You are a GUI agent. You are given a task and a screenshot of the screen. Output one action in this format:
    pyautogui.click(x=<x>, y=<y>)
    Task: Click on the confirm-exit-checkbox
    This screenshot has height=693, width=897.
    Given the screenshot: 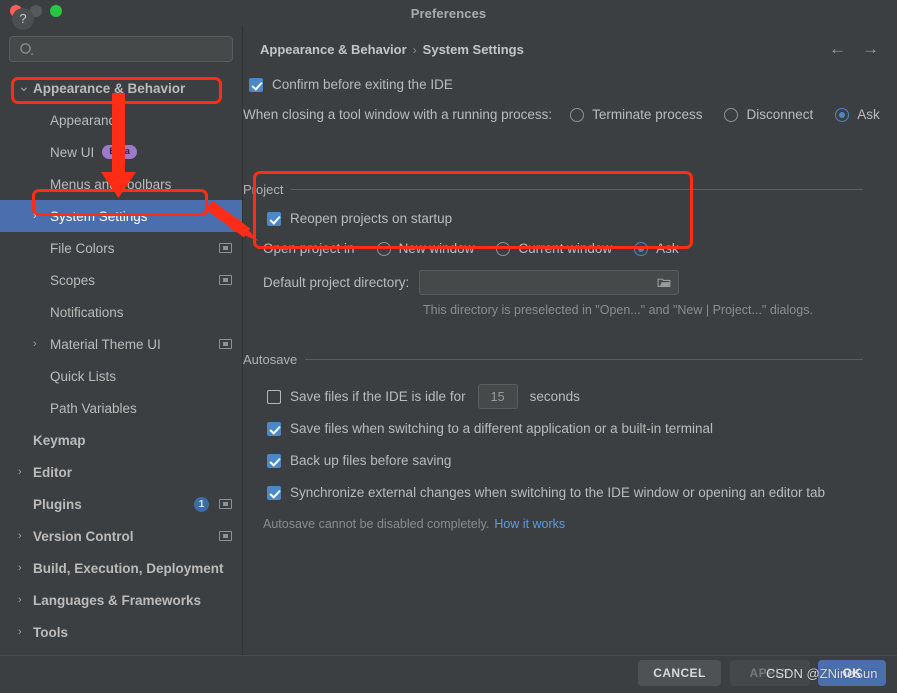 What is the action you would take?
    pyautogui.click(x=256, y=84)
    